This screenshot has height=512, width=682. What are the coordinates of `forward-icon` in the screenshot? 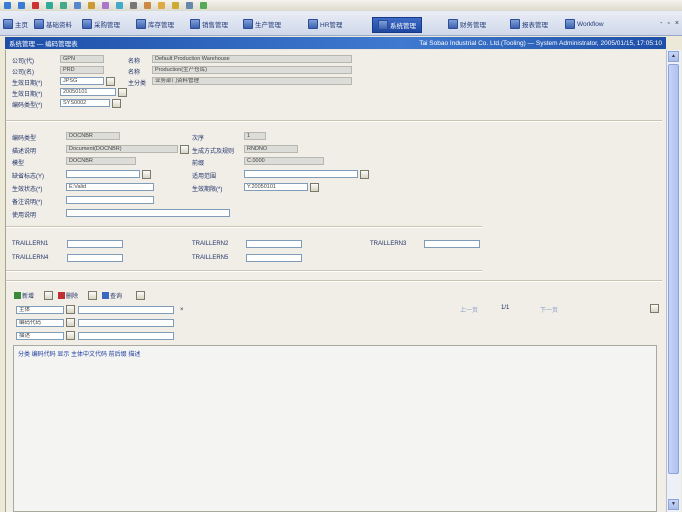 It's located at (21, 5).